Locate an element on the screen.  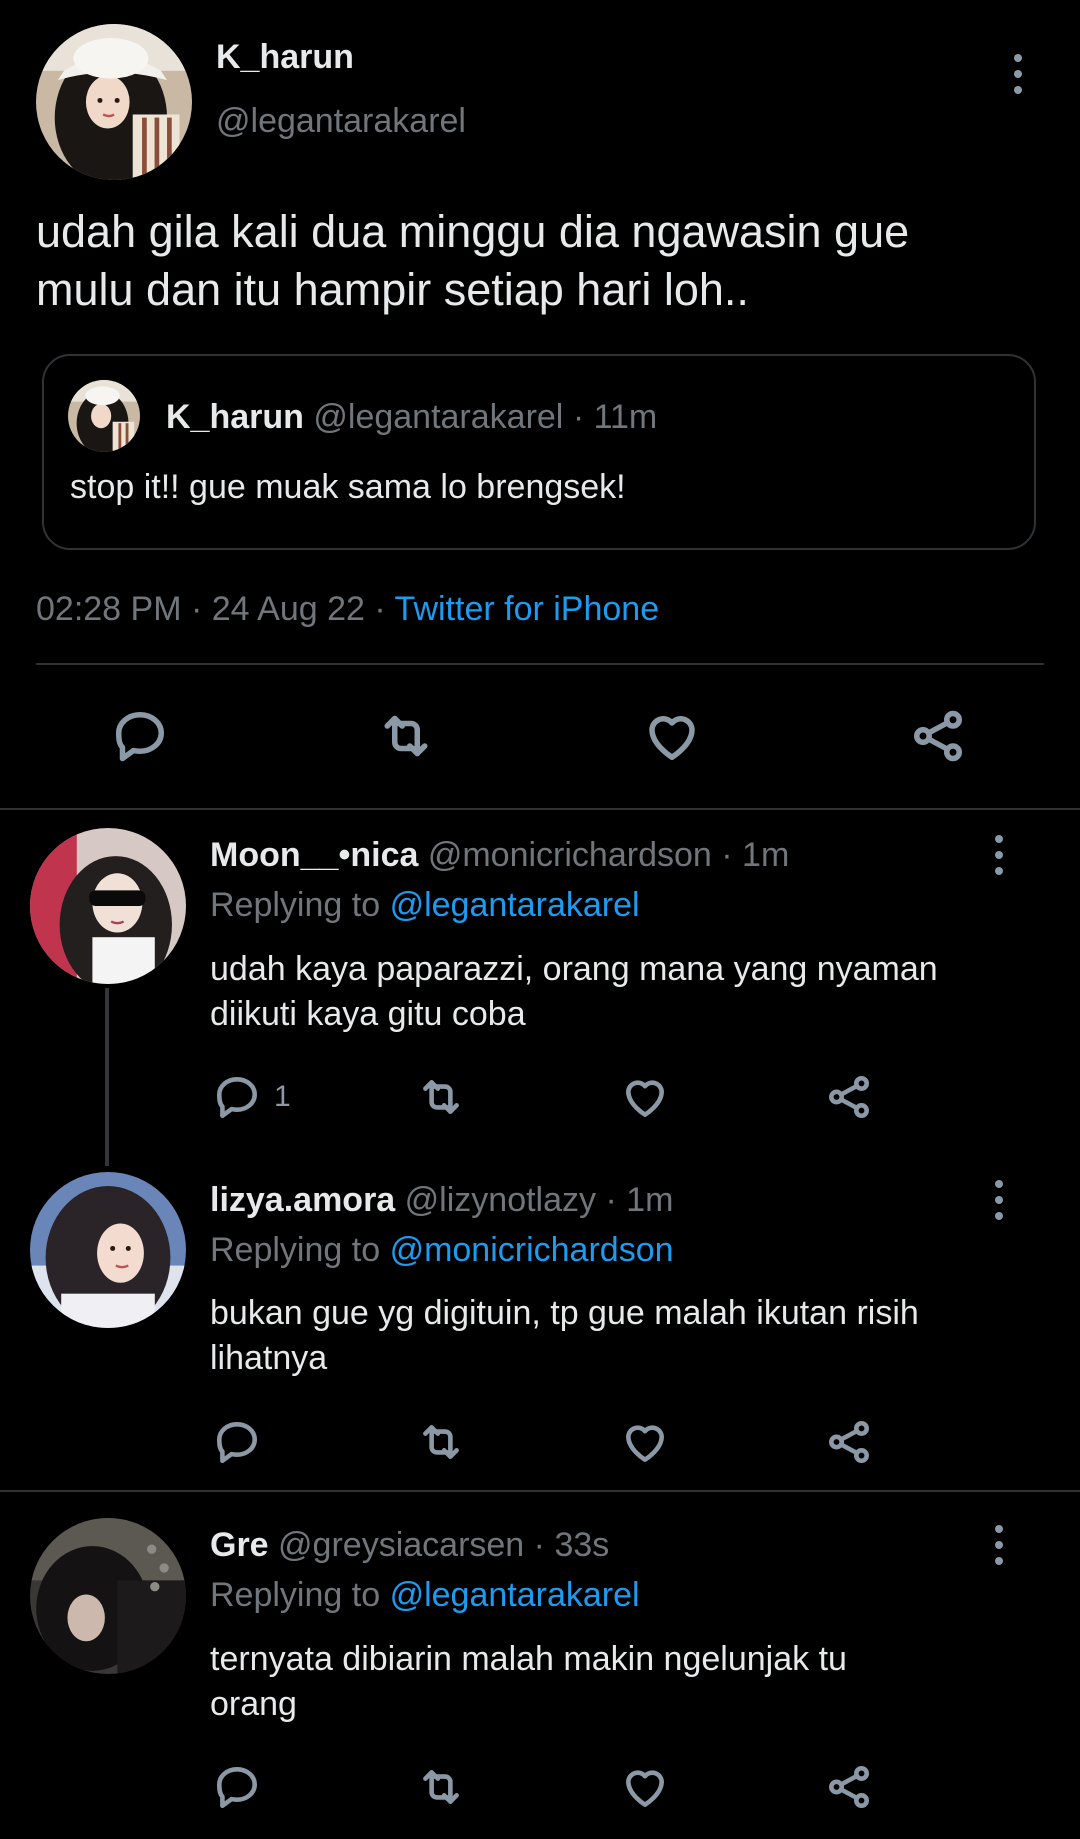
quoted-handle: @legantarakarel is located at coordinates (438, 417).